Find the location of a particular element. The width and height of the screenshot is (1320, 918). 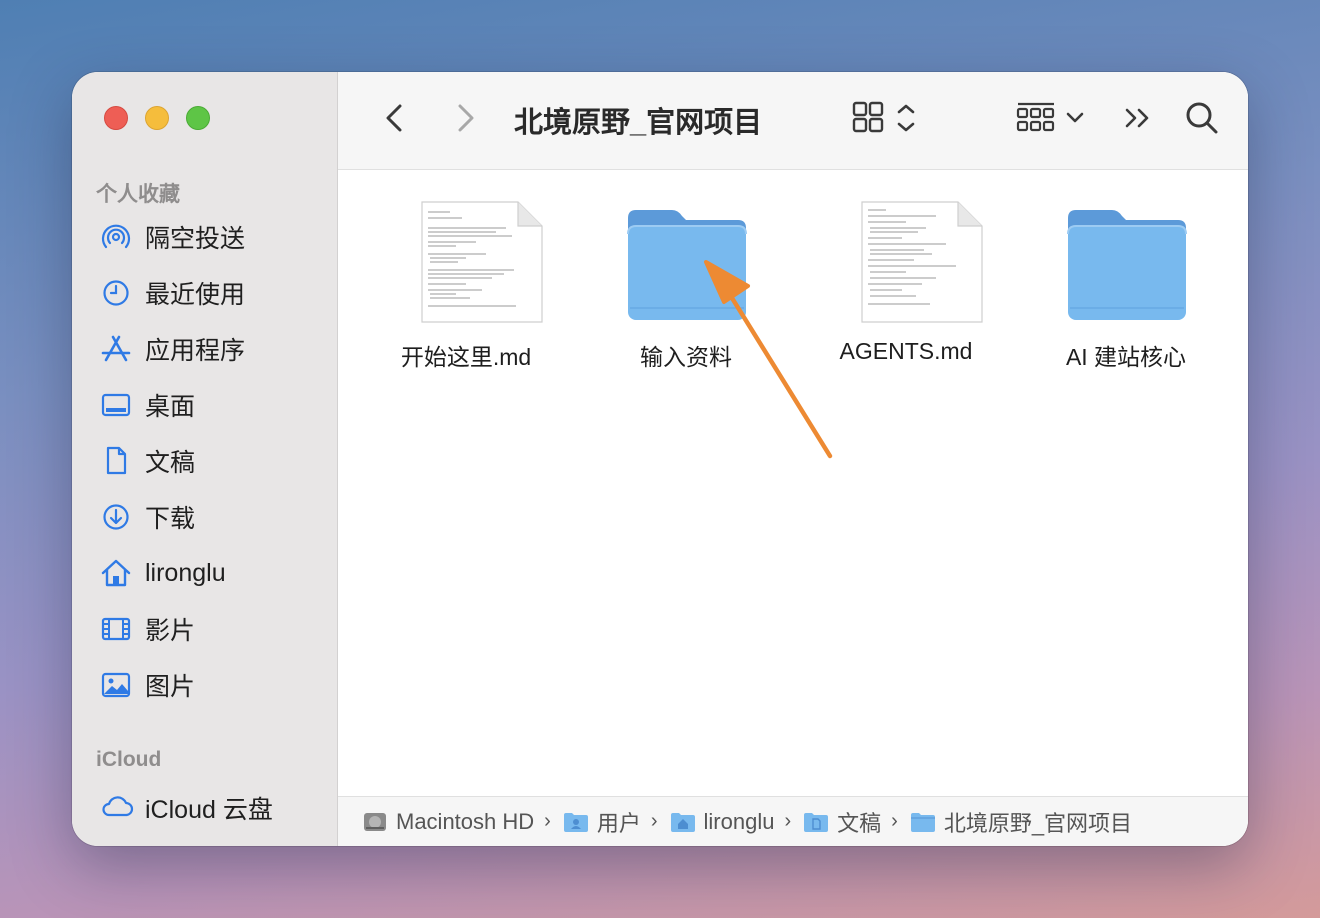

group-button is located at coordinates (1052, 118).